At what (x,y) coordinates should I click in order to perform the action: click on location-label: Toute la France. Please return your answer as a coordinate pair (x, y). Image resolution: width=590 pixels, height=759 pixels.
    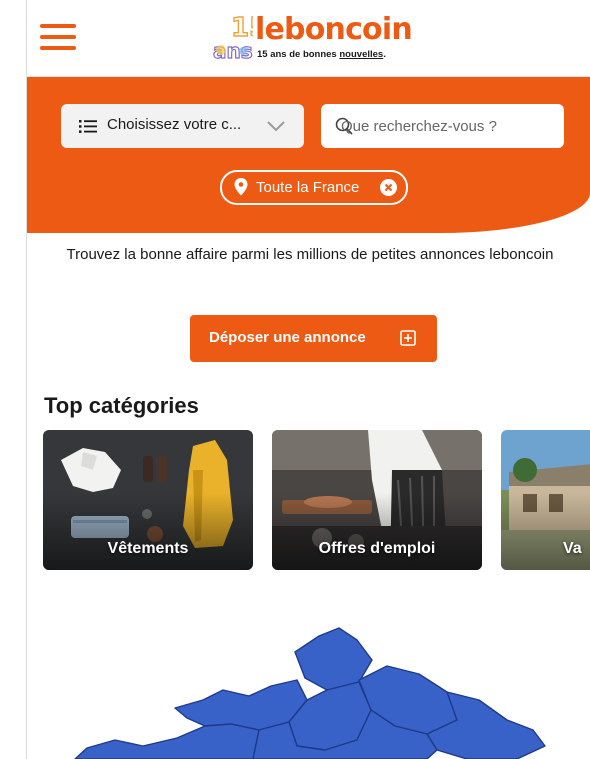
    Looking at the image, I should click on (308, 187).